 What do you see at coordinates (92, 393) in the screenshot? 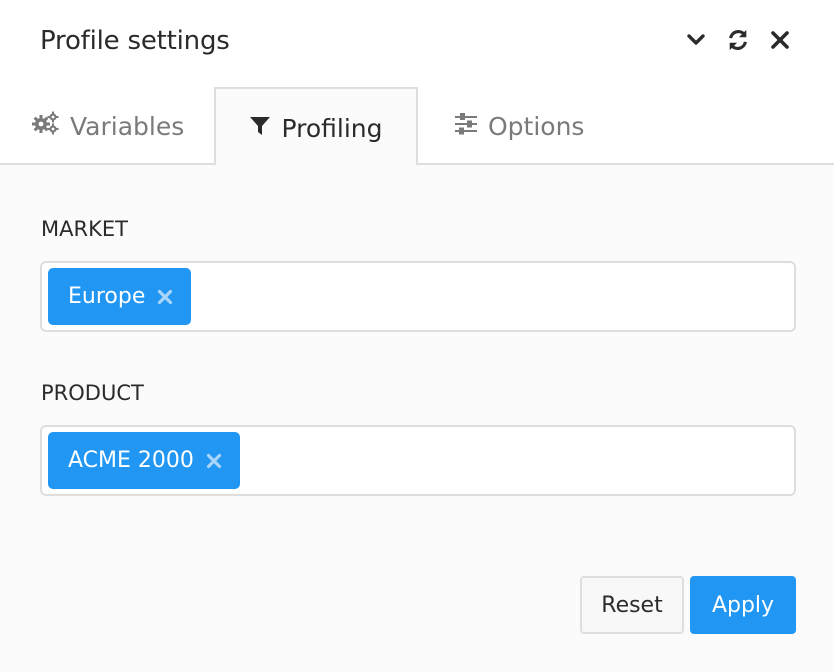
I see `product-label: PRODUCT` at bounding box center [92, 393].